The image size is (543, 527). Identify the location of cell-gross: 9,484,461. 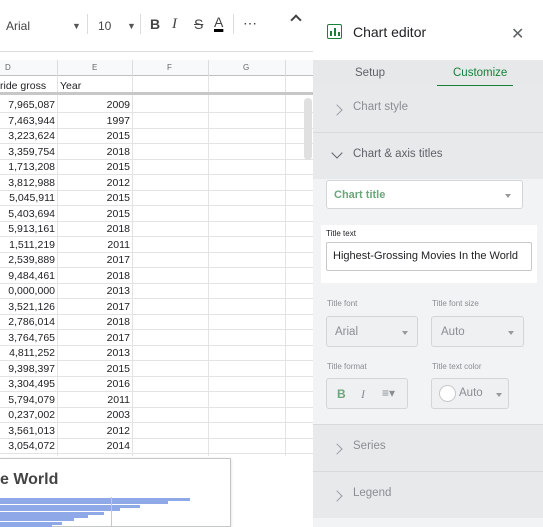
(28, 276).